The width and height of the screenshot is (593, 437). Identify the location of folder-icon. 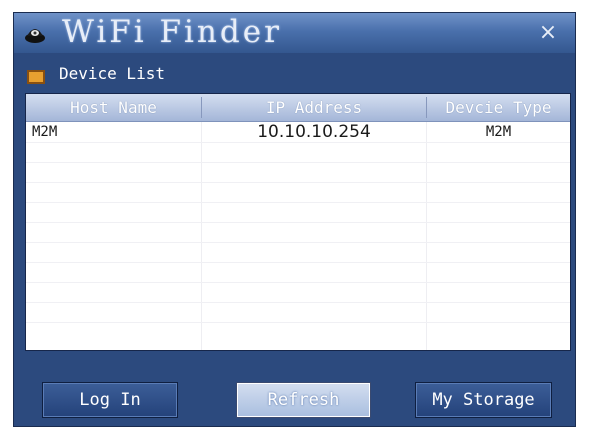
(36, 77).